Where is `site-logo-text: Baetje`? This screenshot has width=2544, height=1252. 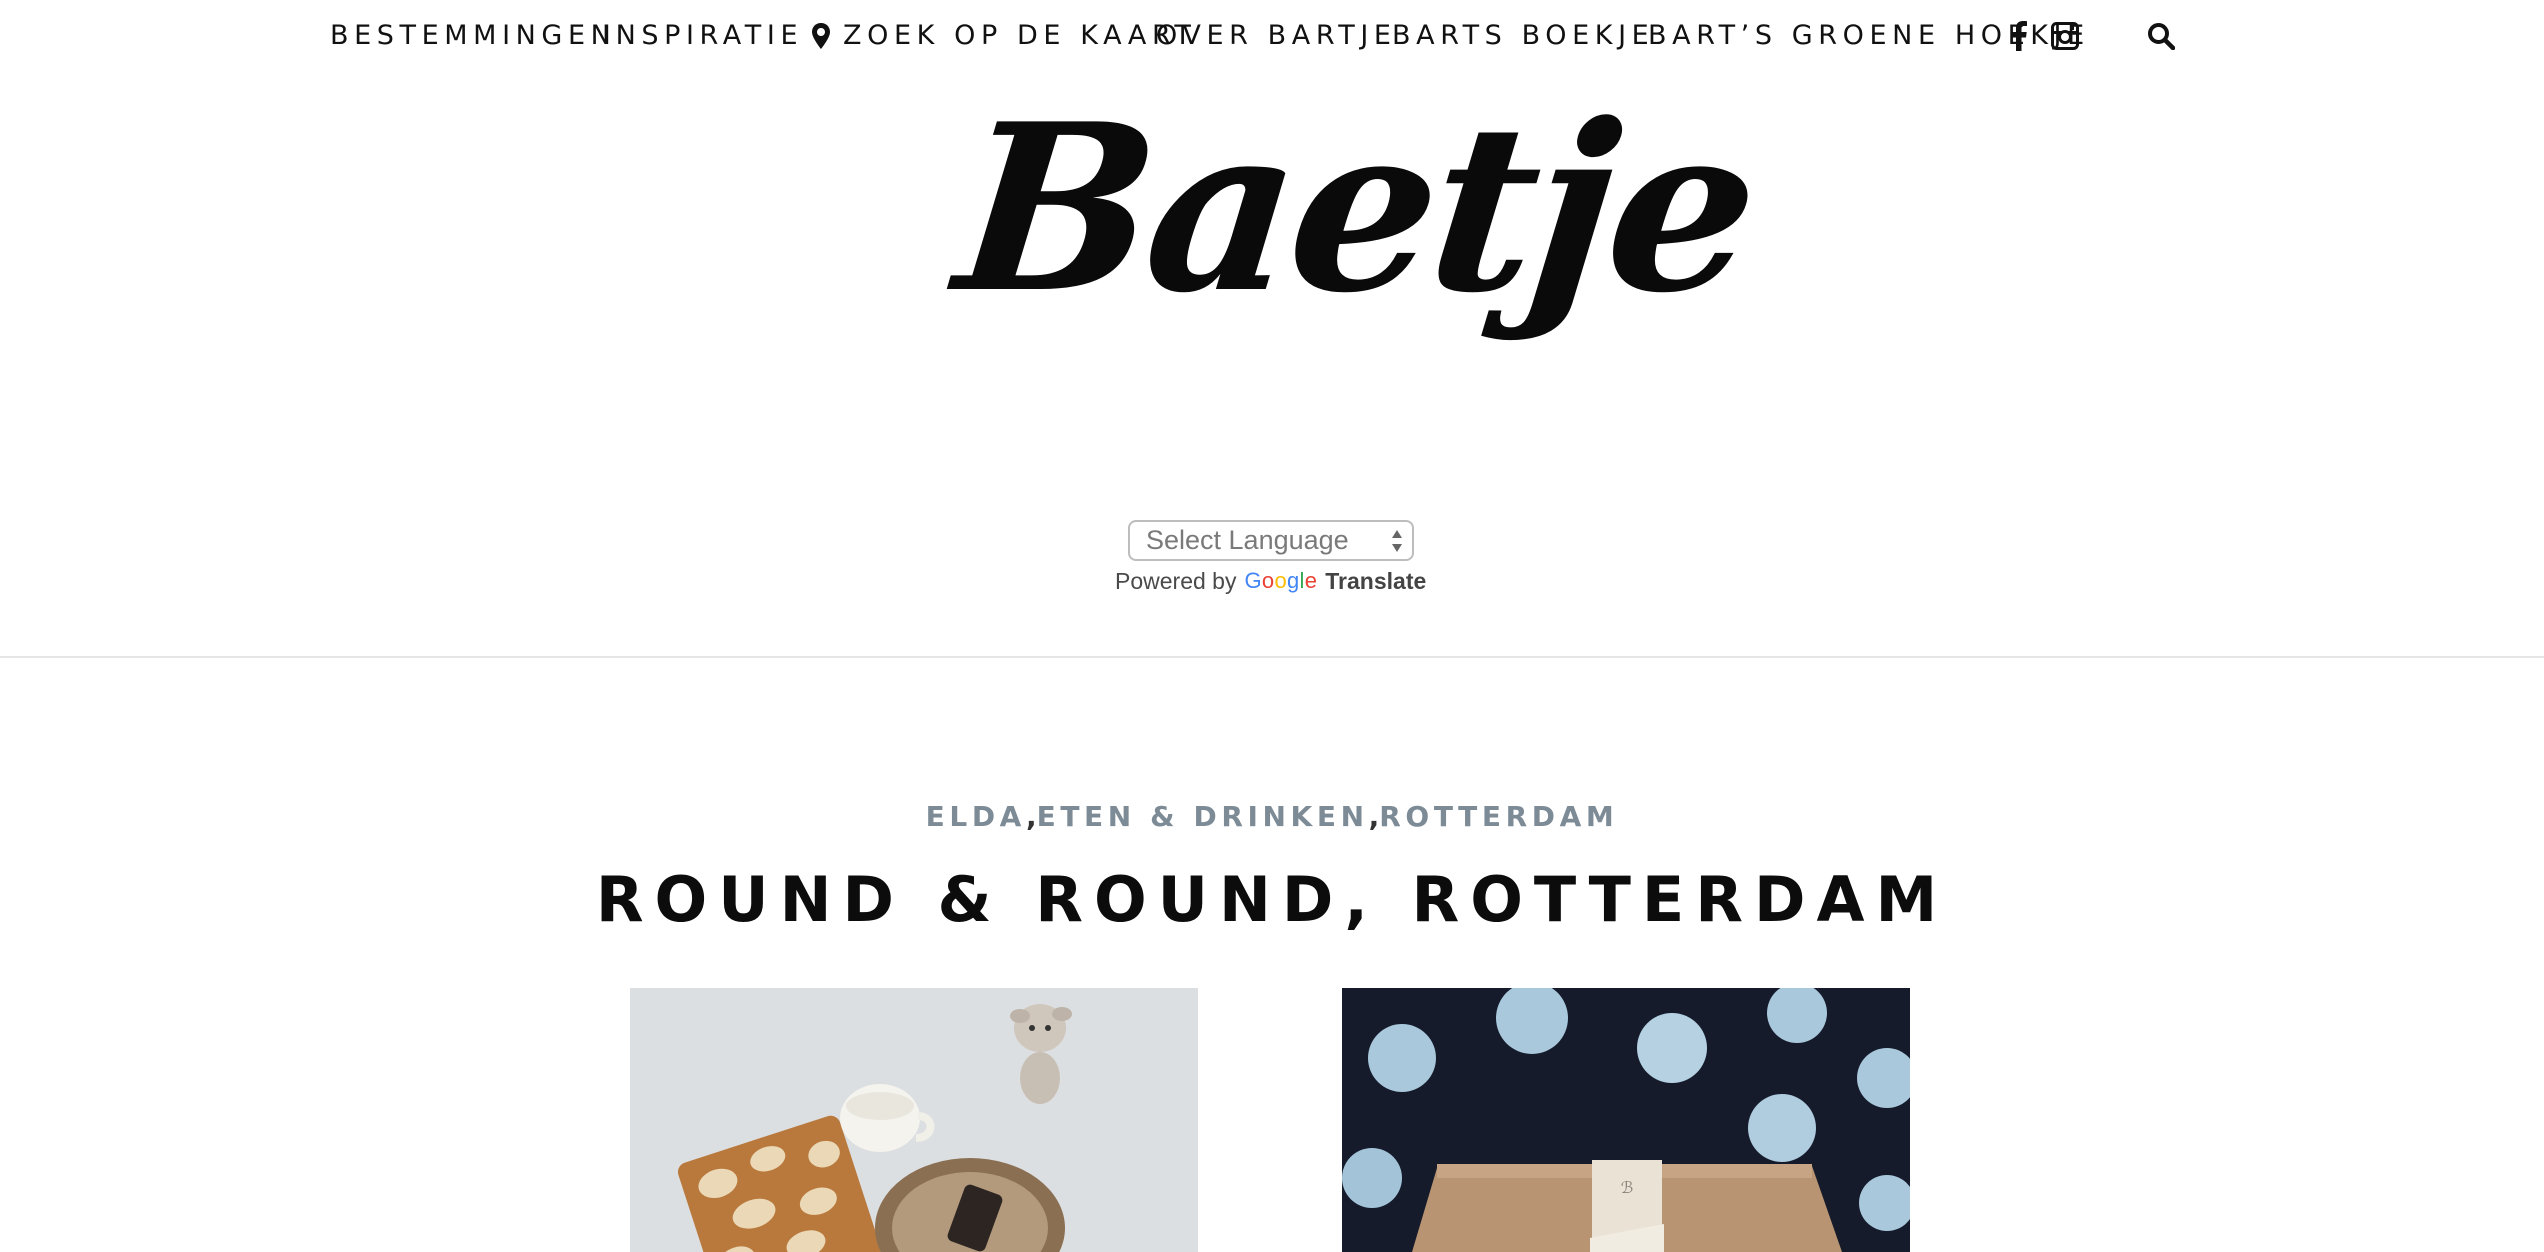
site-logo-text: Baetje is located at coordinates (1355, 209).